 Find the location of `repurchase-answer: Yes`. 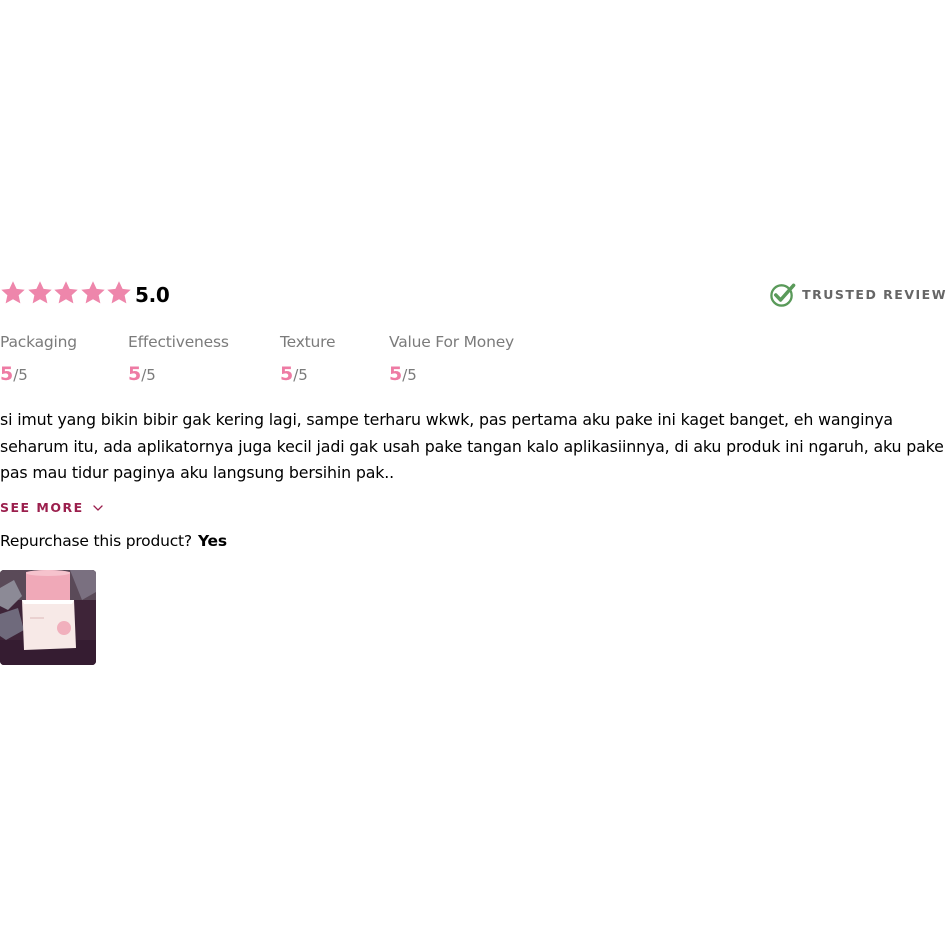

repurchase-answer: Yes is located at coordinates (212, 541).